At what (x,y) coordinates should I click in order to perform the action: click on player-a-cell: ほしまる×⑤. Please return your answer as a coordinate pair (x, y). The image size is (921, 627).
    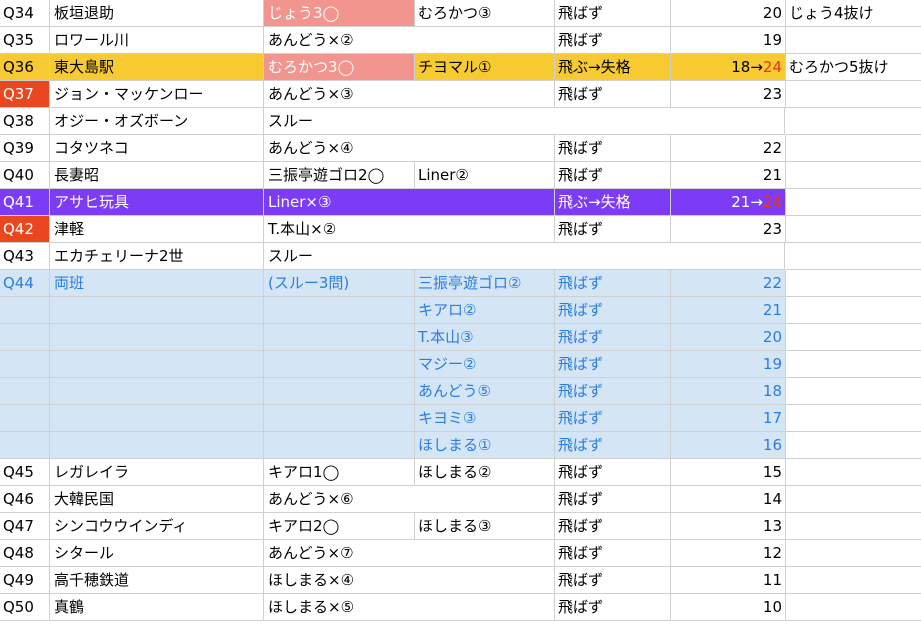
    Looking at the image, I should click on (409, 607).